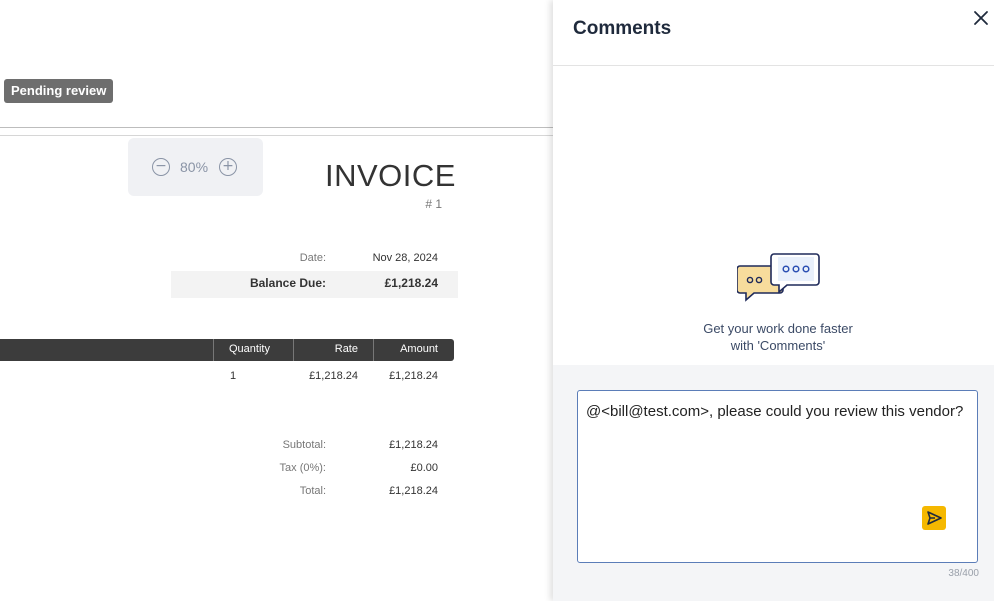  What do you see at coordinates (312, 258) in the screenshot?
I see `date-label: Date:` at bounding box center [312, 258].